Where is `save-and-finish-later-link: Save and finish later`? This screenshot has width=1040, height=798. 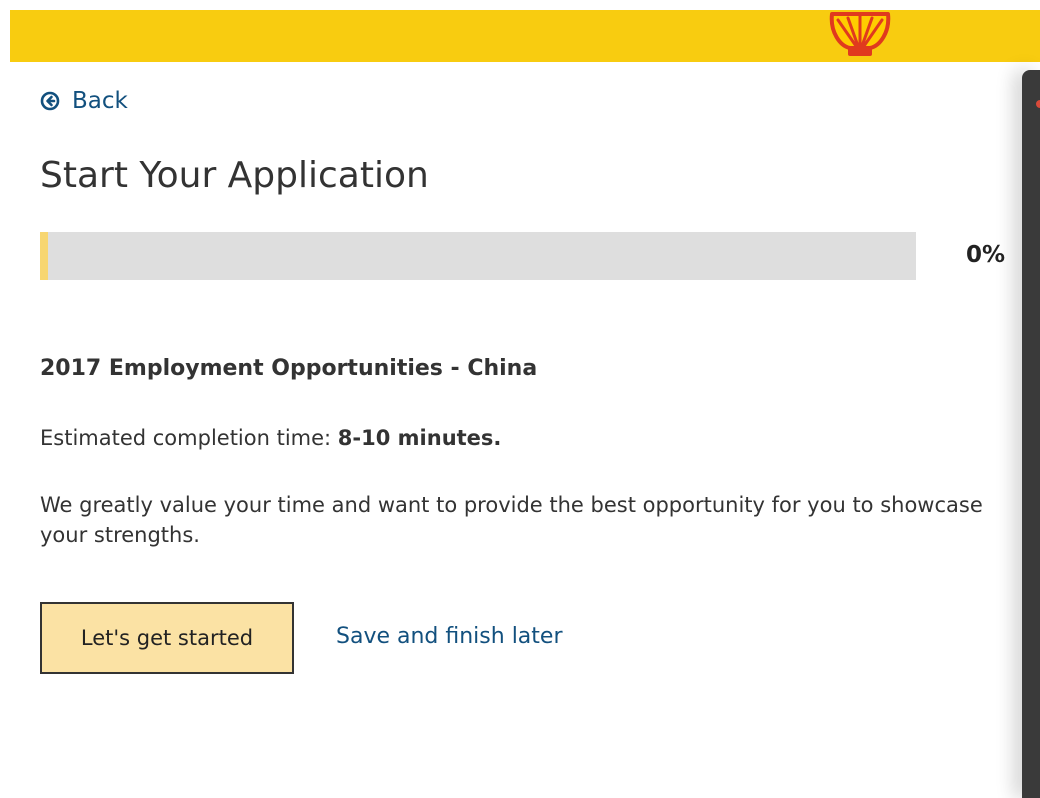
save-and-finish-later-link: Save and finish later is located at coordinates (449, 637).